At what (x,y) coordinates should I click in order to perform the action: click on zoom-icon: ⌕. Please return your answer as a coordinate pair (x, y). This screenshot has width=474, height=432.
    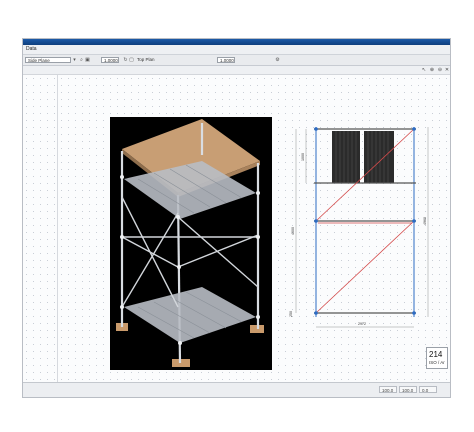
    Looking at the image, I should click on (81, 60).